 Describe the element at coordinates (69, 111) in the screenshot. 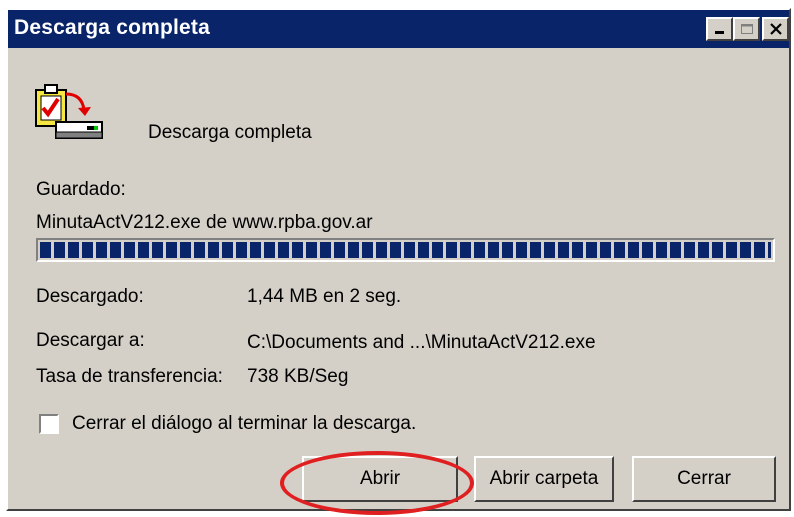

I see `download-complete-icon` at that location.